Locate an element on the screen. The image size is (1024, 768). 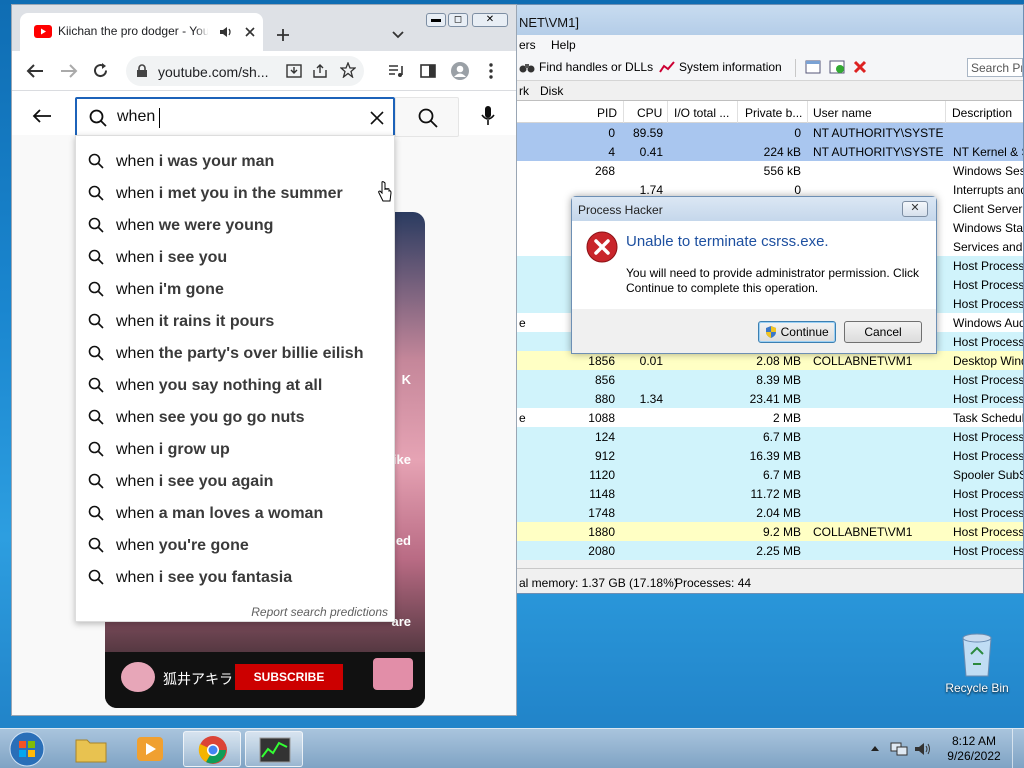
chrome-taskbar-button is located at coordinates (212, 749).